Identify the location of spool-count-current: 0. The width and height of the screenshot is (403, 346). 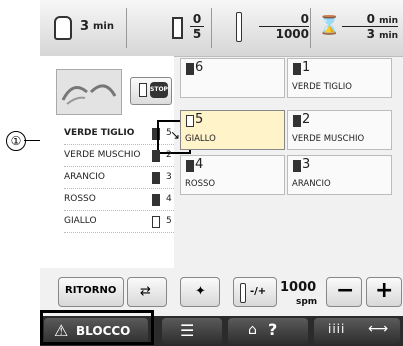
(197, 19).